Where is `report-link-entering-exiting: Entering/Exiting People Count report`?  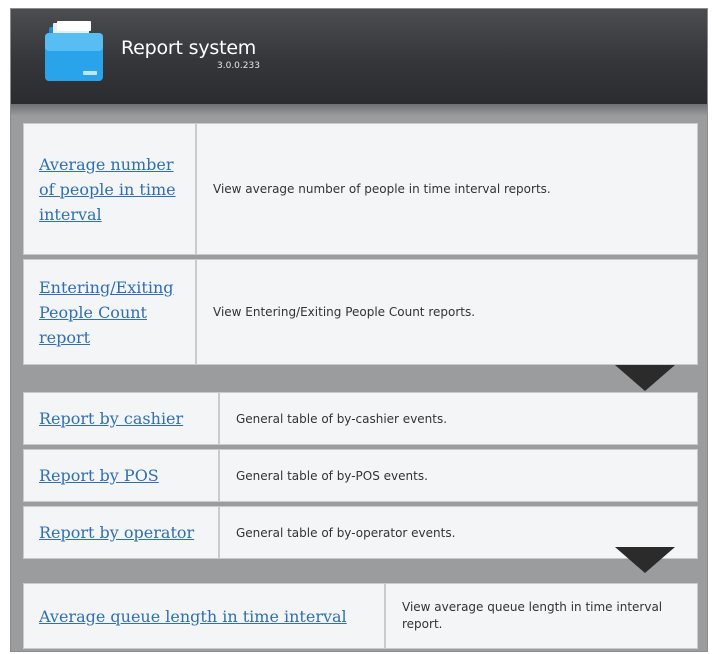
report-link-entering-exiting: Entering/Exiting People Count report is located at coordinates (114, 312).